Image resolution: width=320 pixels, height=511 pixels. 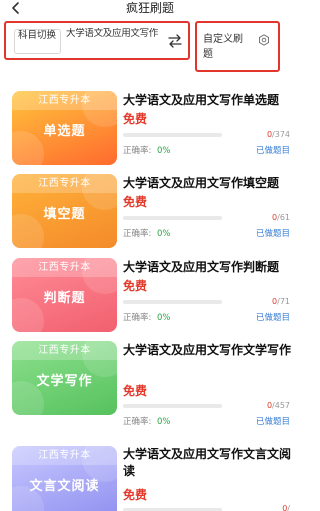 I want to click on subject-name-label: 大学语文及应用文写作, so click(x=112, y=33).